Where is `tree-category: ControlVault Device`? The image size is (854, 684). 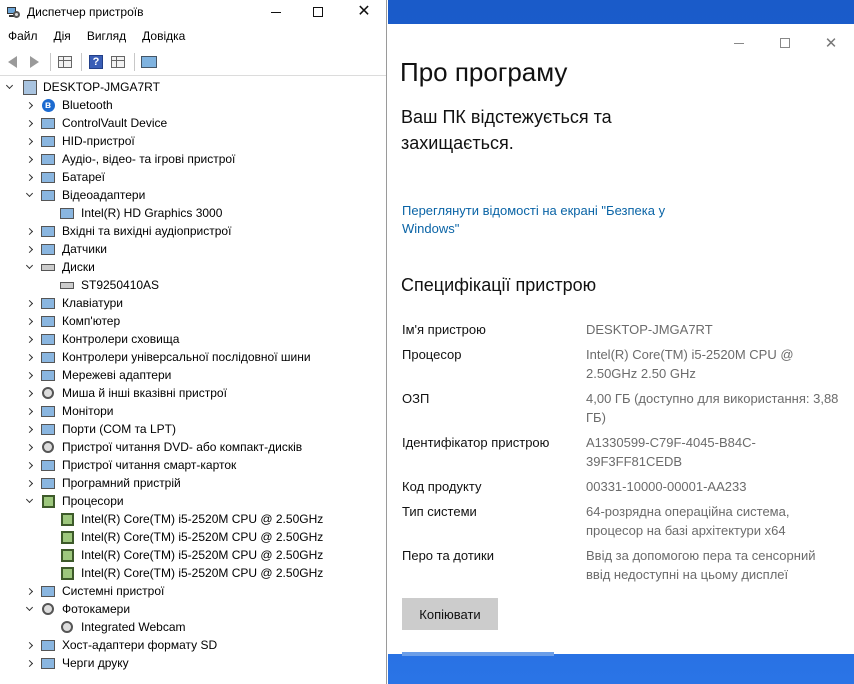 tree-category: ControlVault Device is located at coordinates (193, 123).